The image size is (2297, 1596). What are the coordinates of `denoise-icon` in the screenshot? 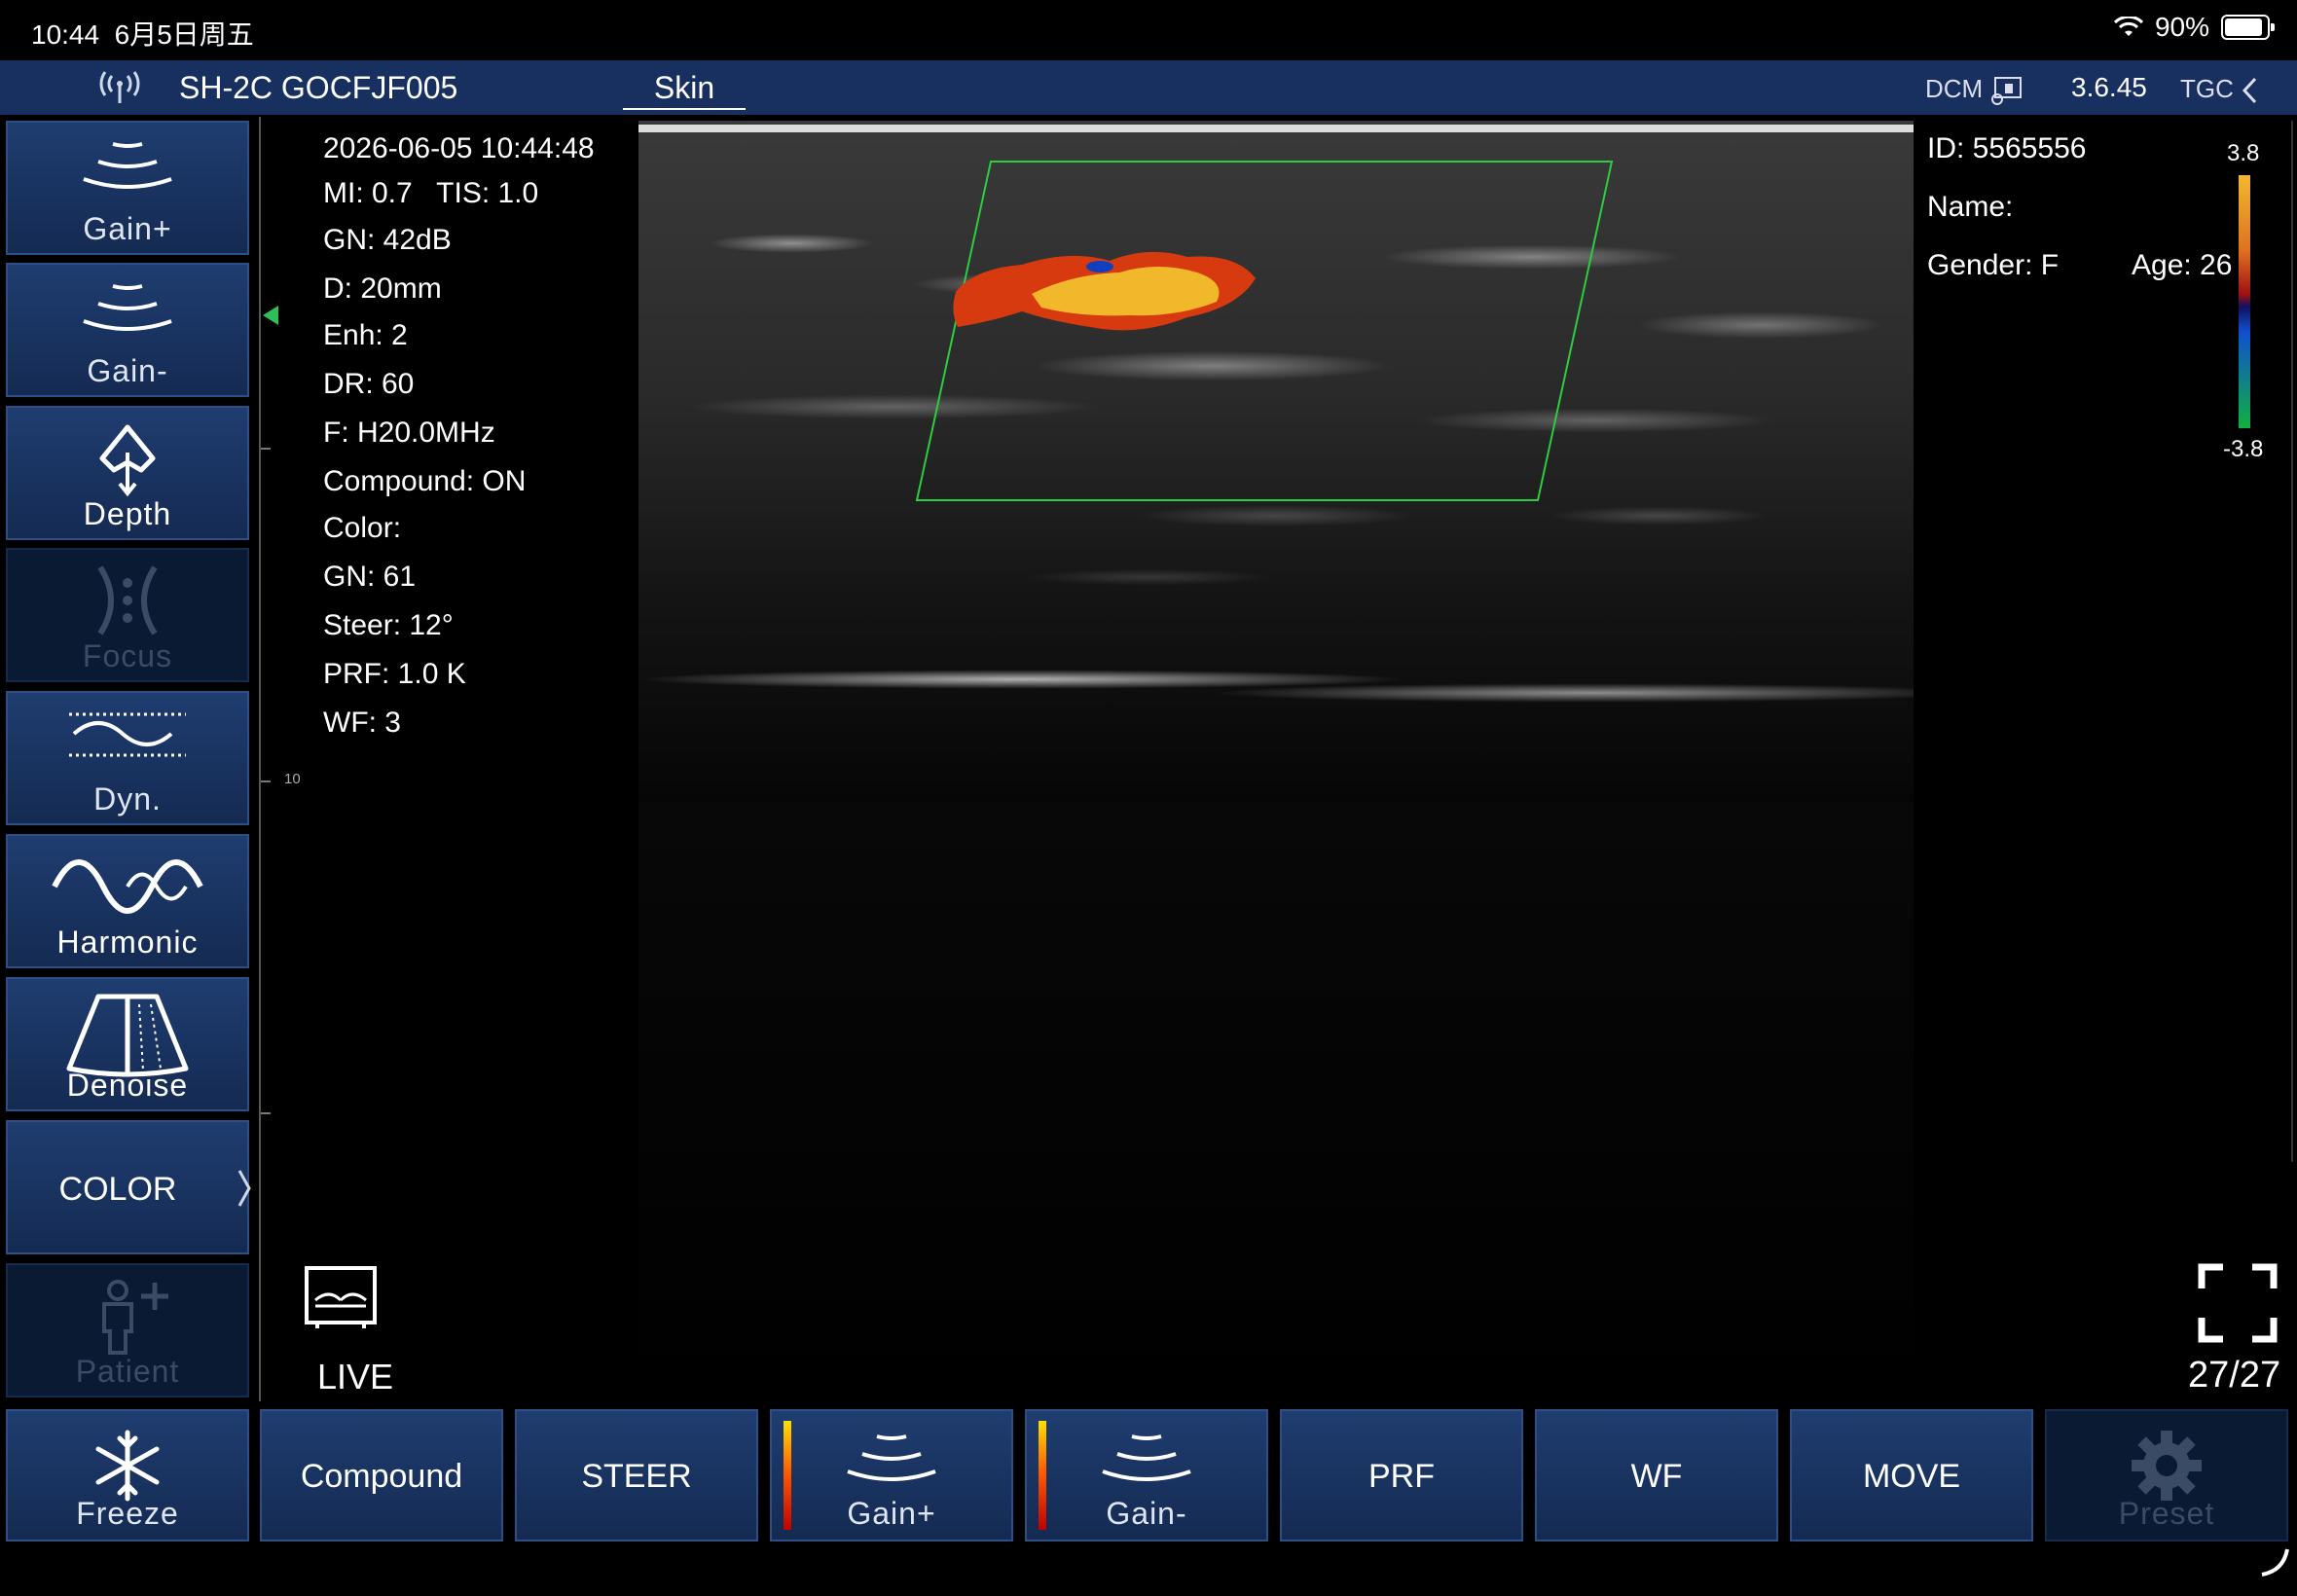 It's located at (127, 1035).